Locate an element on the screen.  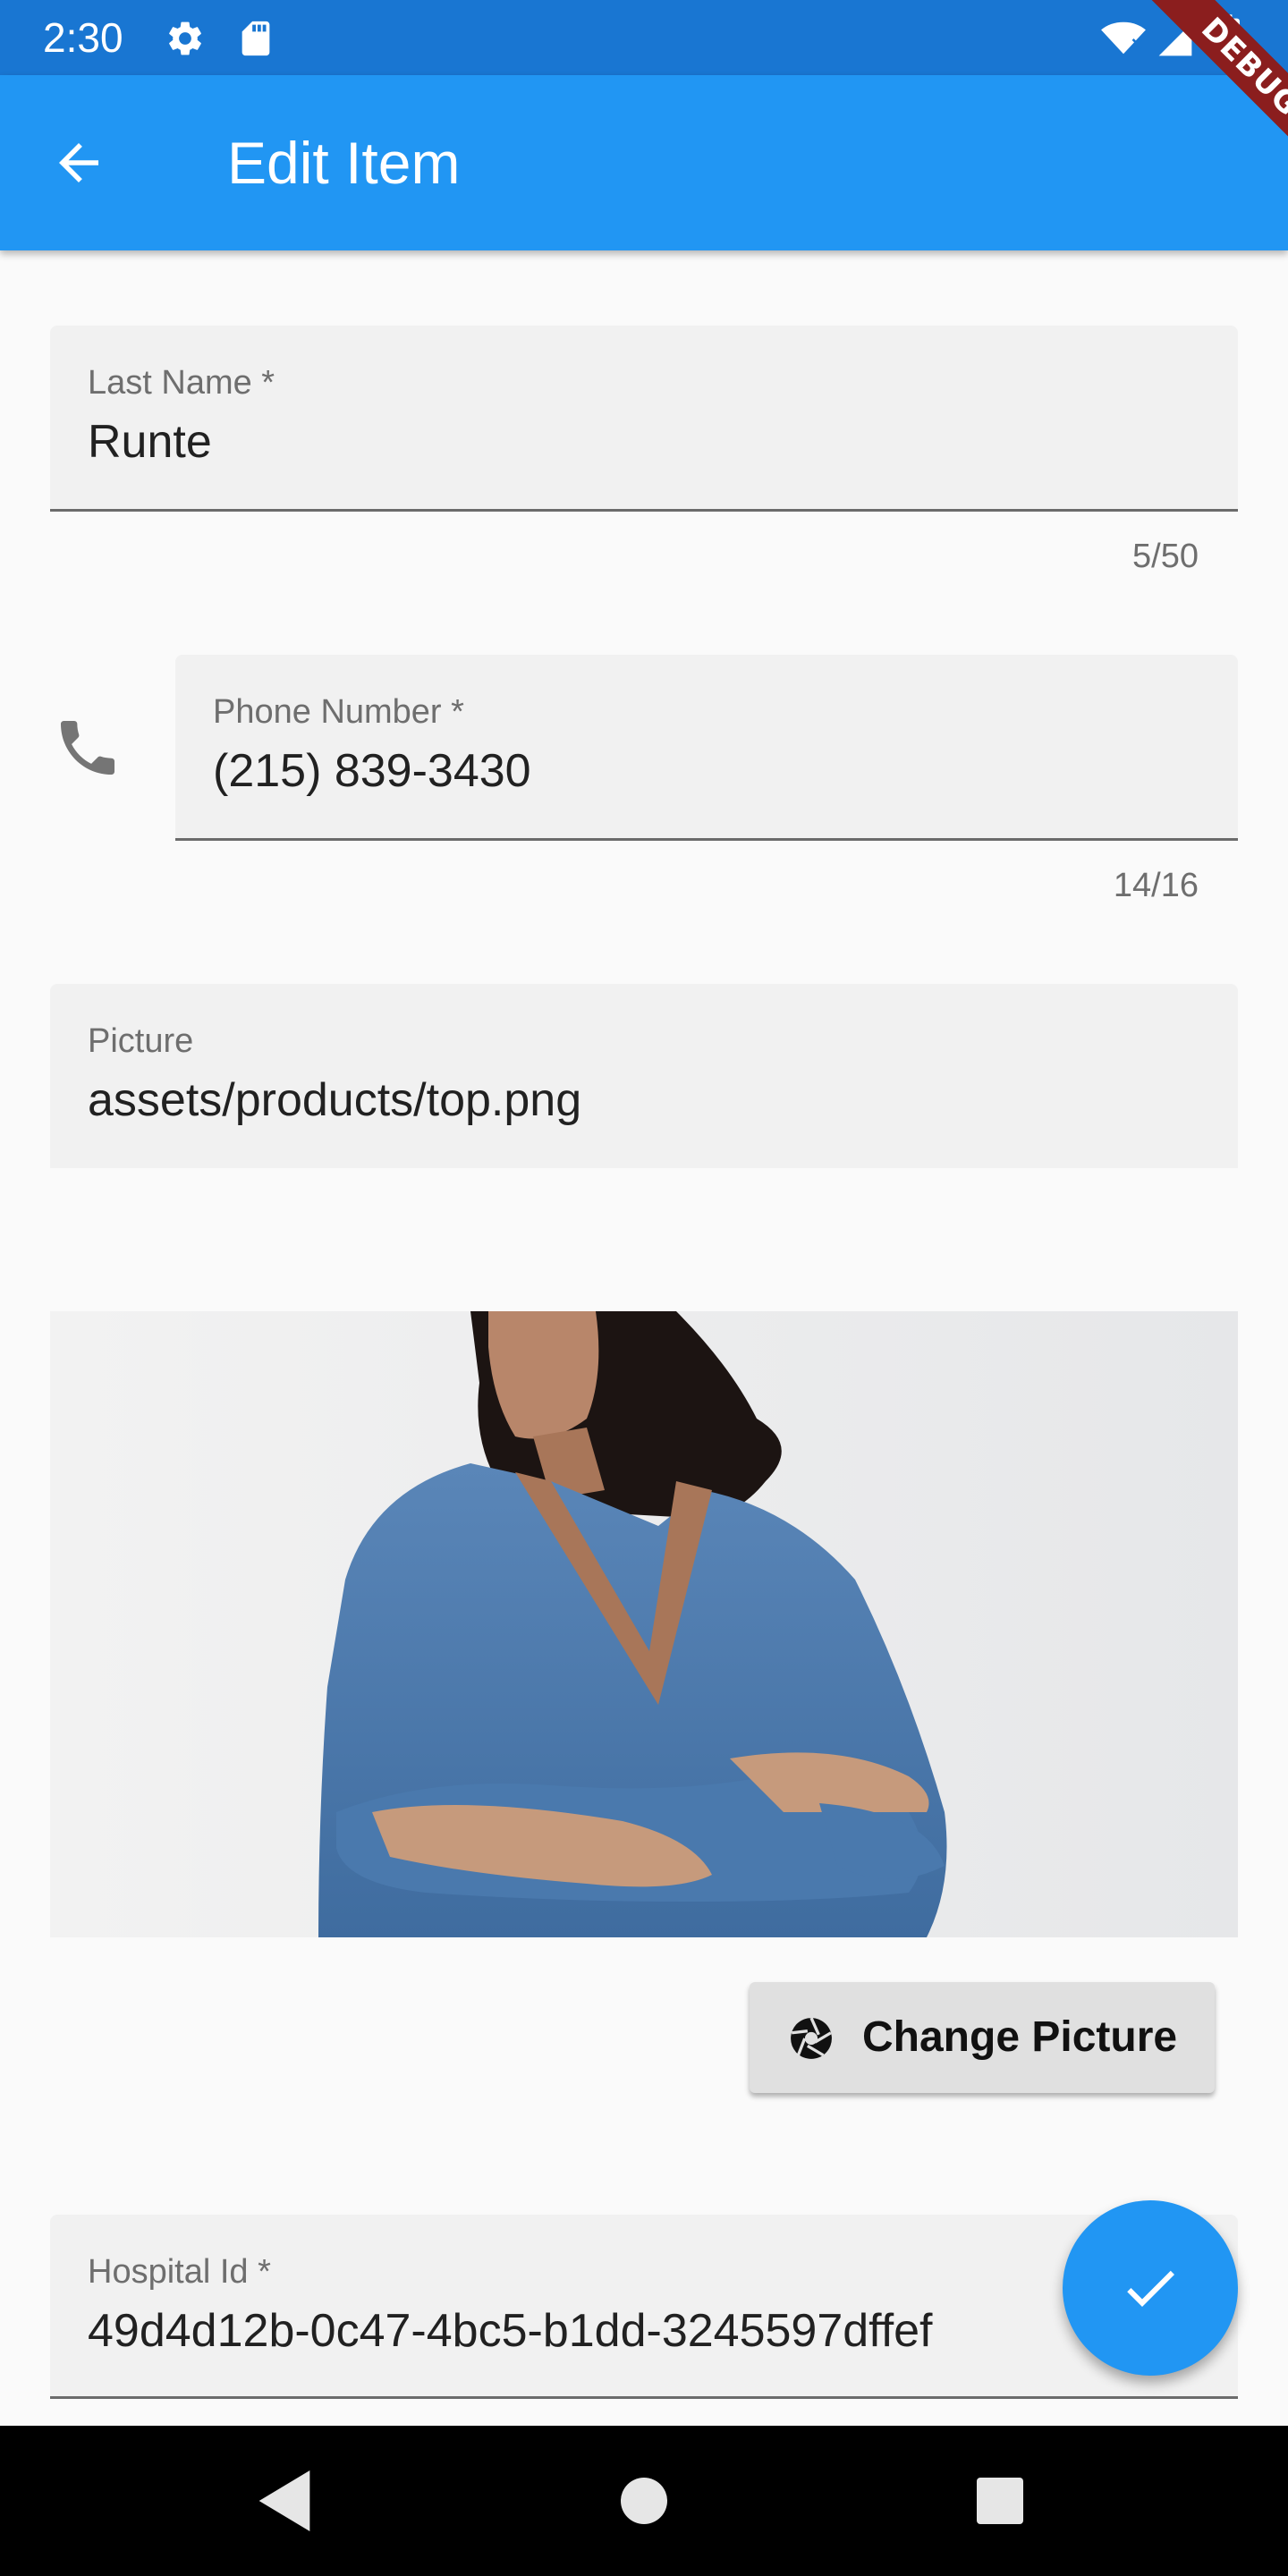
change-picture-label: Change Picture is located at coordinates (1020, 2037).